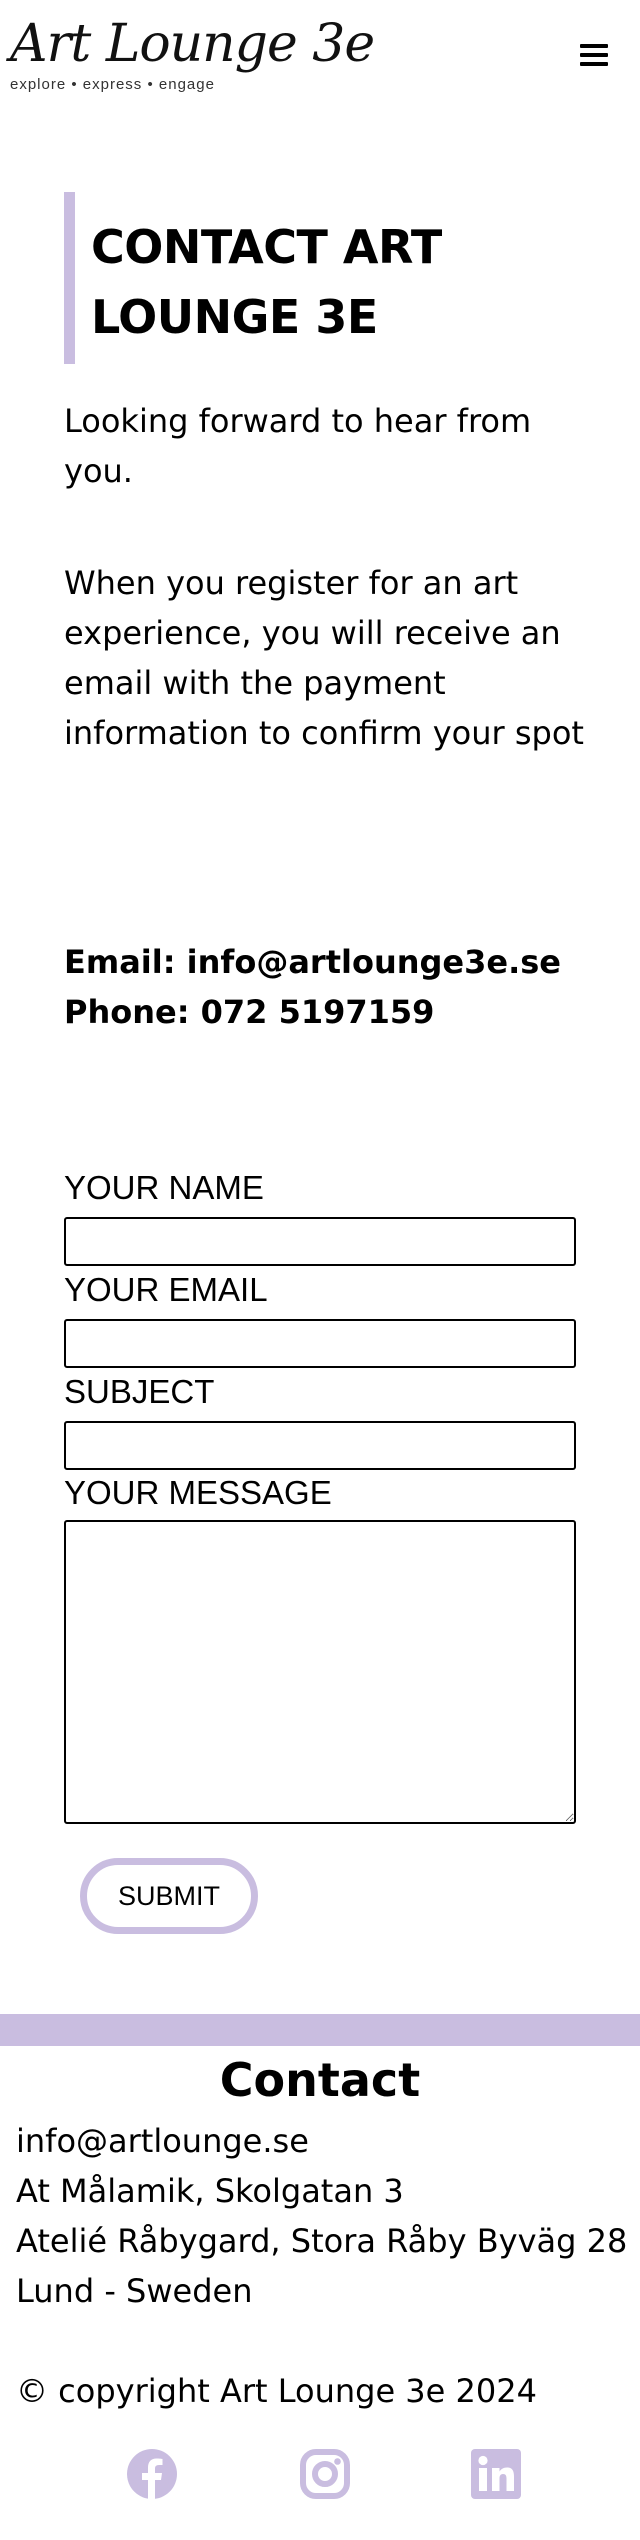  What do you see at coordinates (321, 2141) in the screenshot?
I see `footer-email: info@artlounge.se` at bounding box center [321, 2141].